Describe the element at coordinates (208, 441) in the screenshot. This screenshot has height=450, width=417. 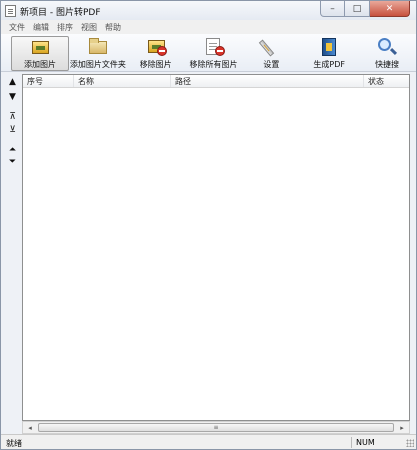
I see `status-bar: 就绪 NUM` at that location.